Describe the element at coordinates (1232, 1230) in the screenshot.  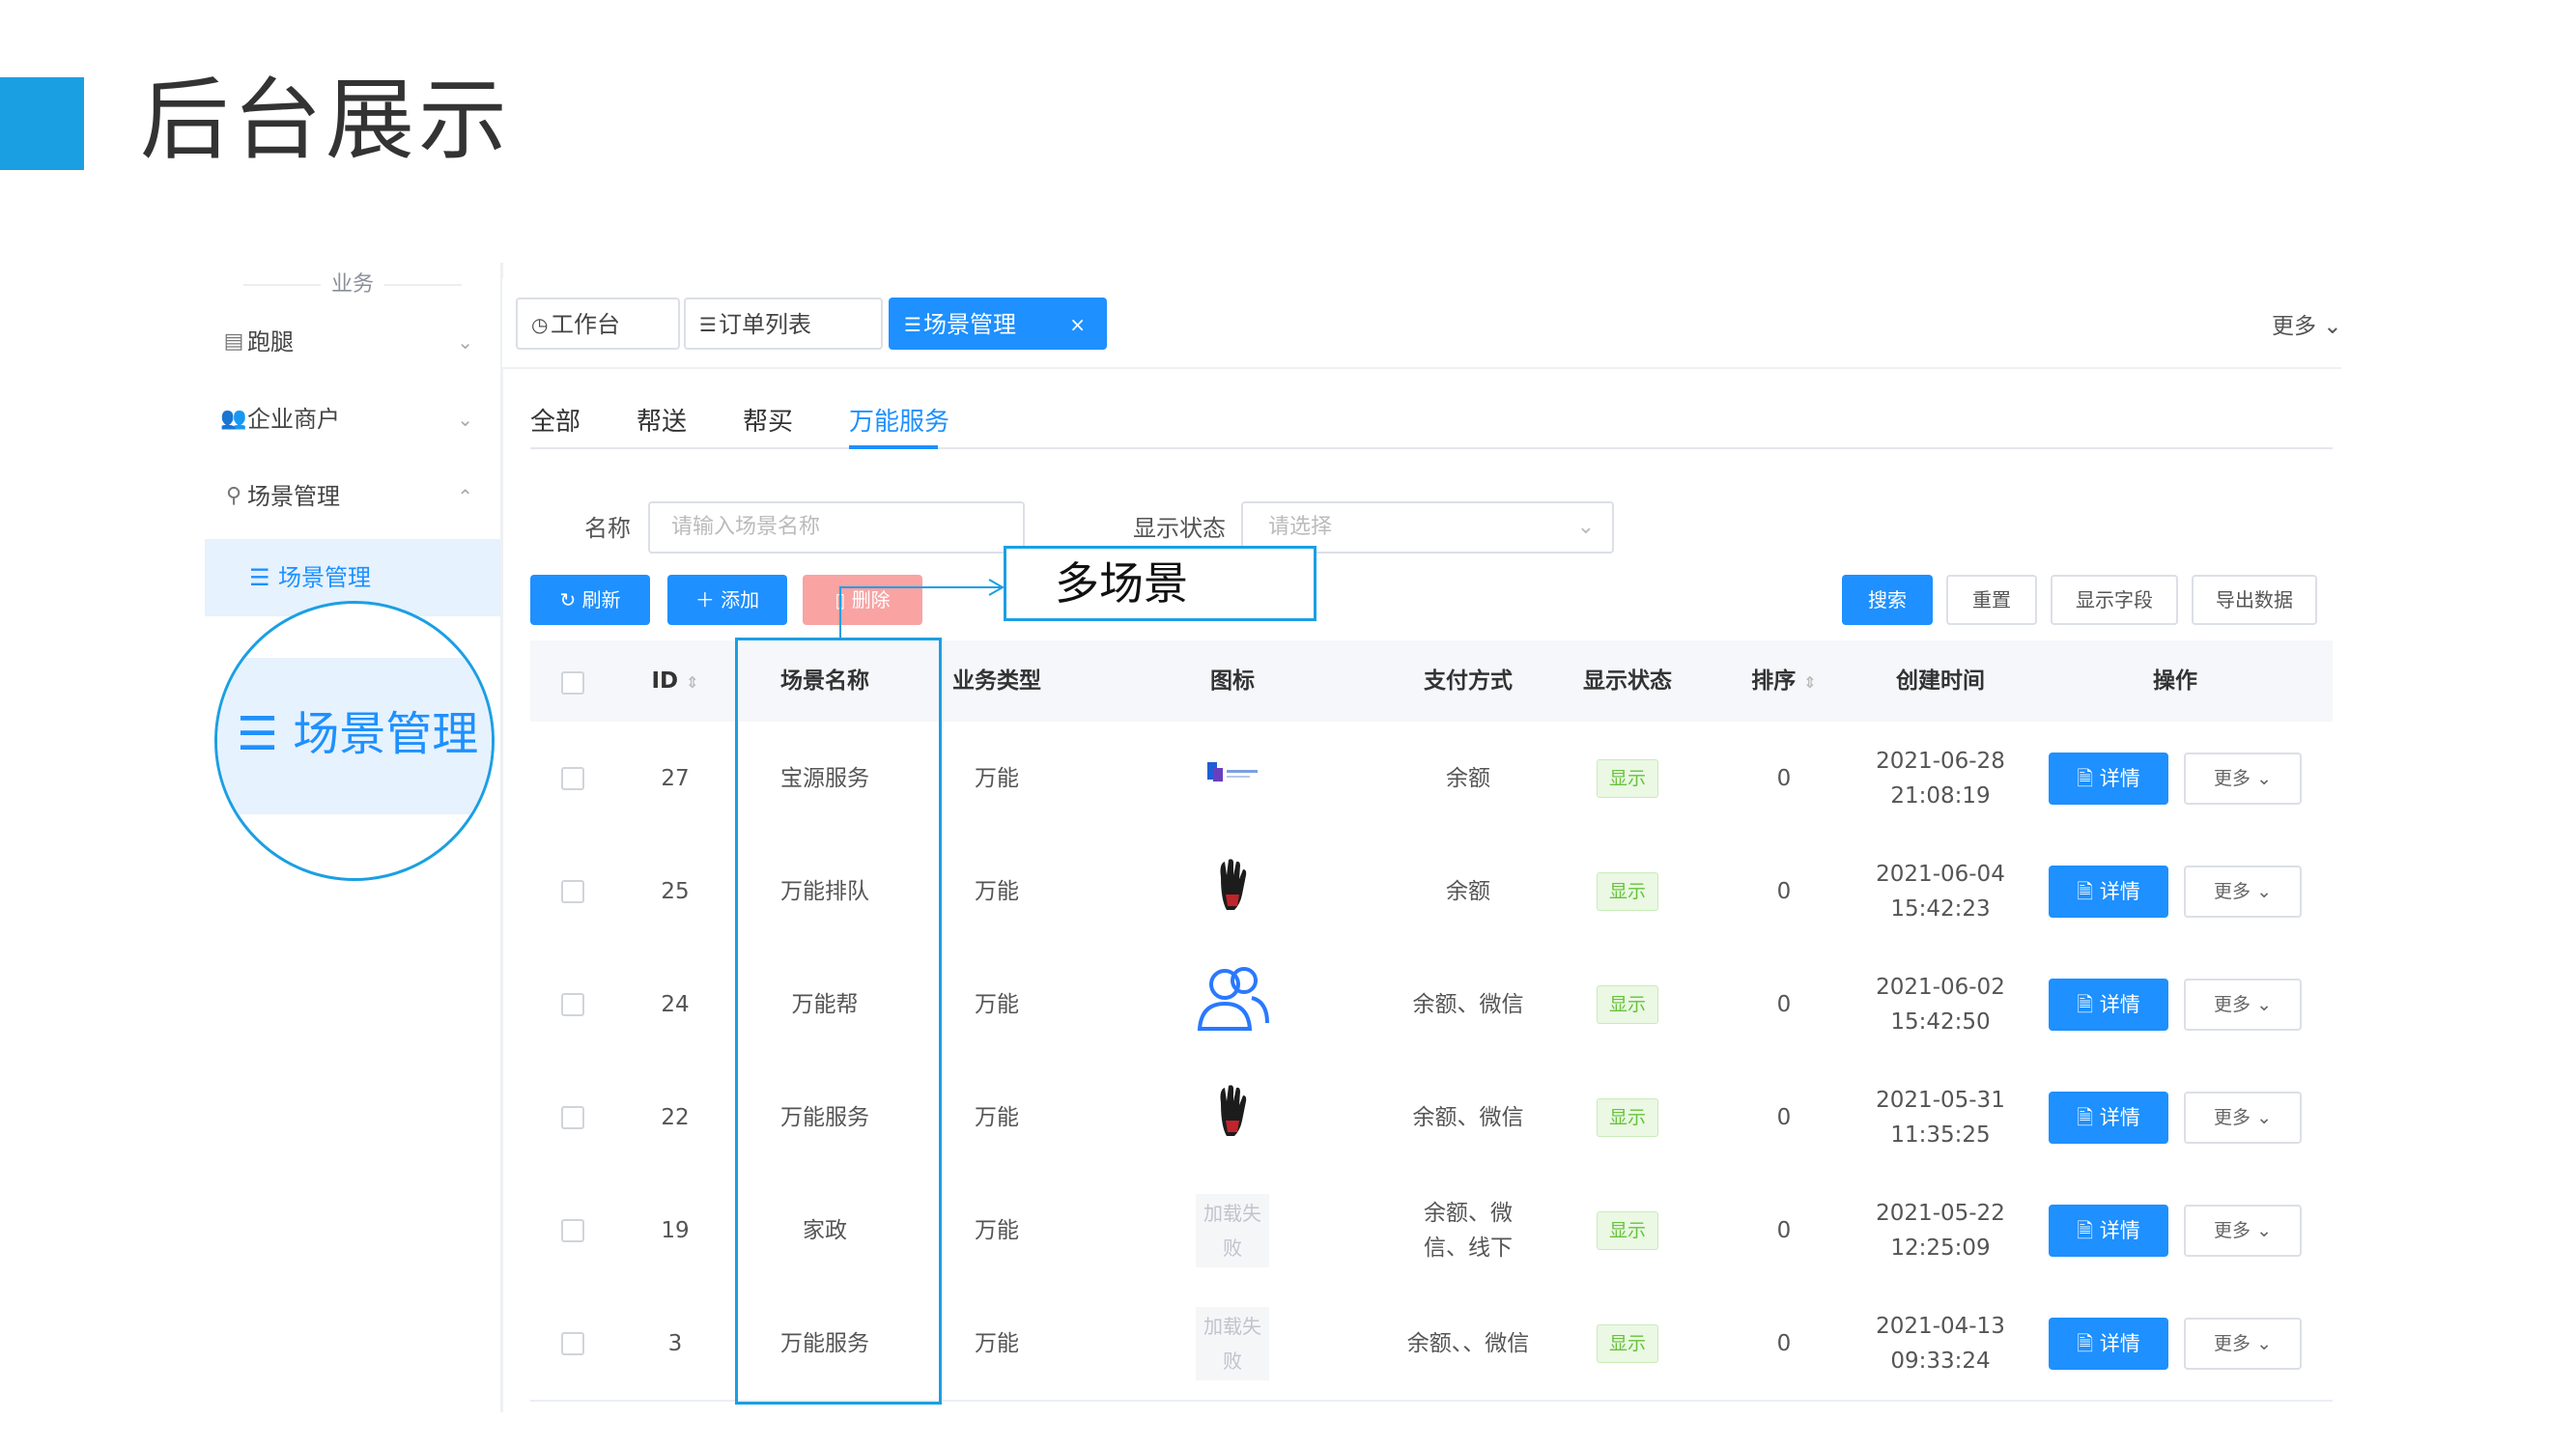
I see `image-load-failed: 加载失败` at that location.